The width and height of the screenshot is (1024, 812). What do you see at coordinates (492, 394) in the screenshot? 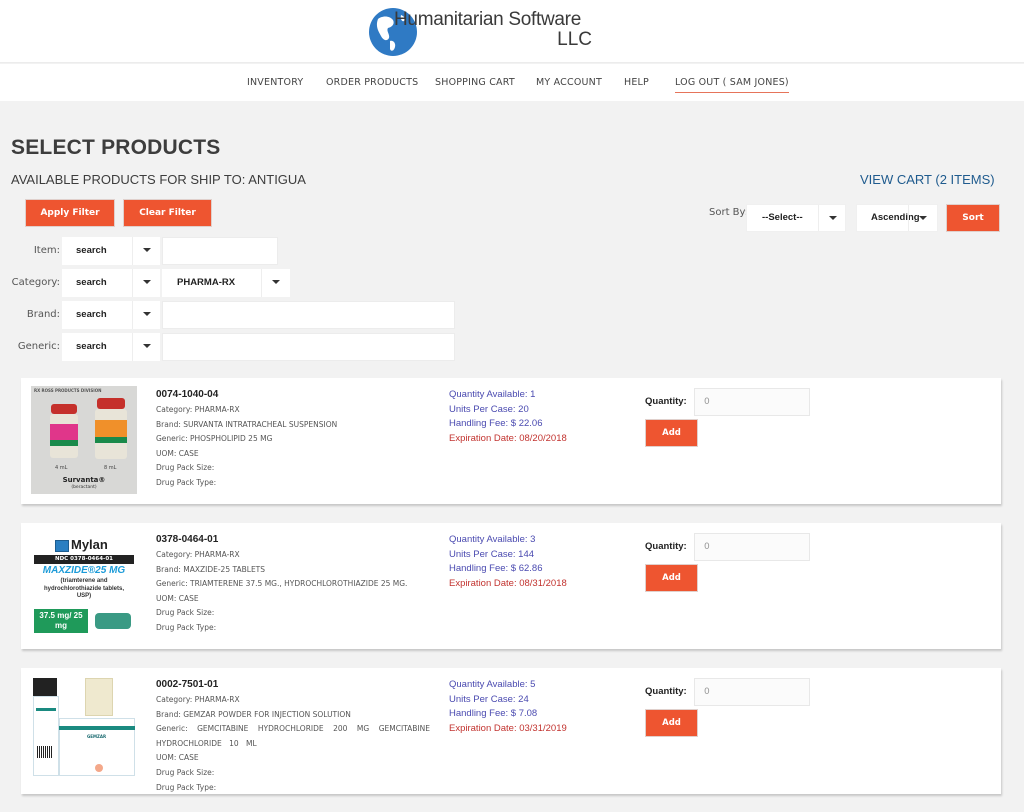
I see `quantity-available: Quantity Available: 1` at bounding box center [492, 394].